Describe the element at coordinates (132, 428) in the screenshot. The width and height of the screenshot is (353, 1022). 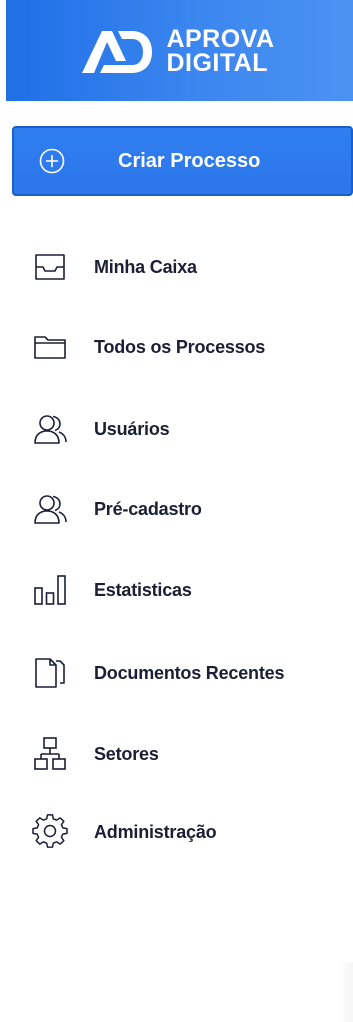
I see `sidebar-item-label: Usuários` at that location.